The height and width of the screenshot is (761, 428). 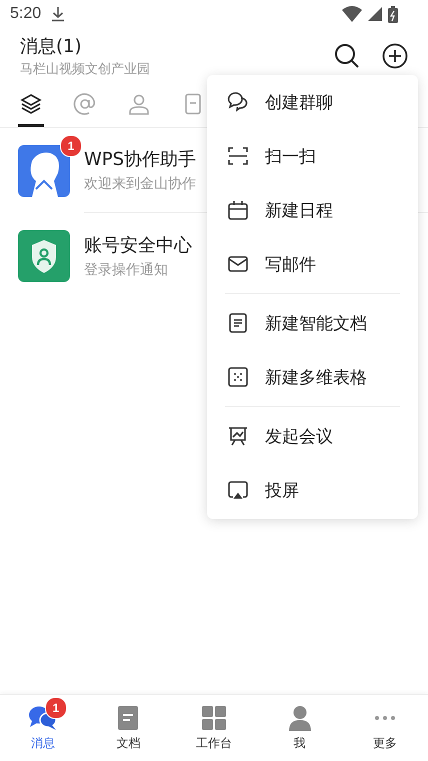 What do you see at coordinates (238, 323) in the screenshot?
I see `document-icon` at bounding box center [238, 323].